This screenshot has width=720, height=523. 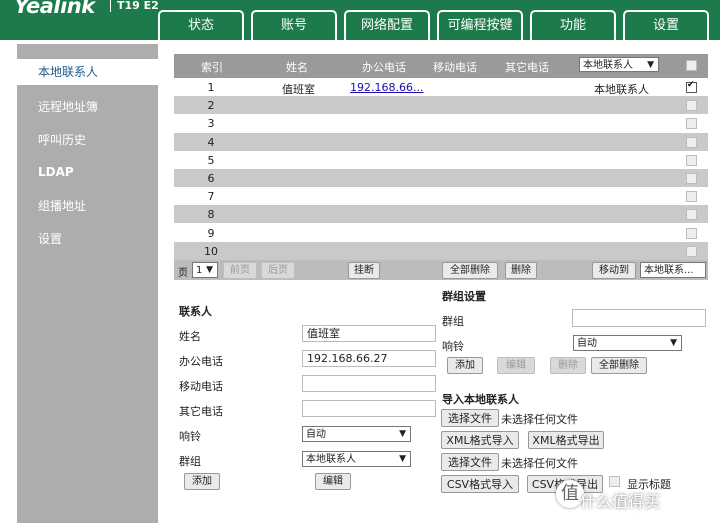 What do you see at coordinates (316, 434) in the screenshot?
I see `ring-value: 自动` at bounding box center [316, 434].